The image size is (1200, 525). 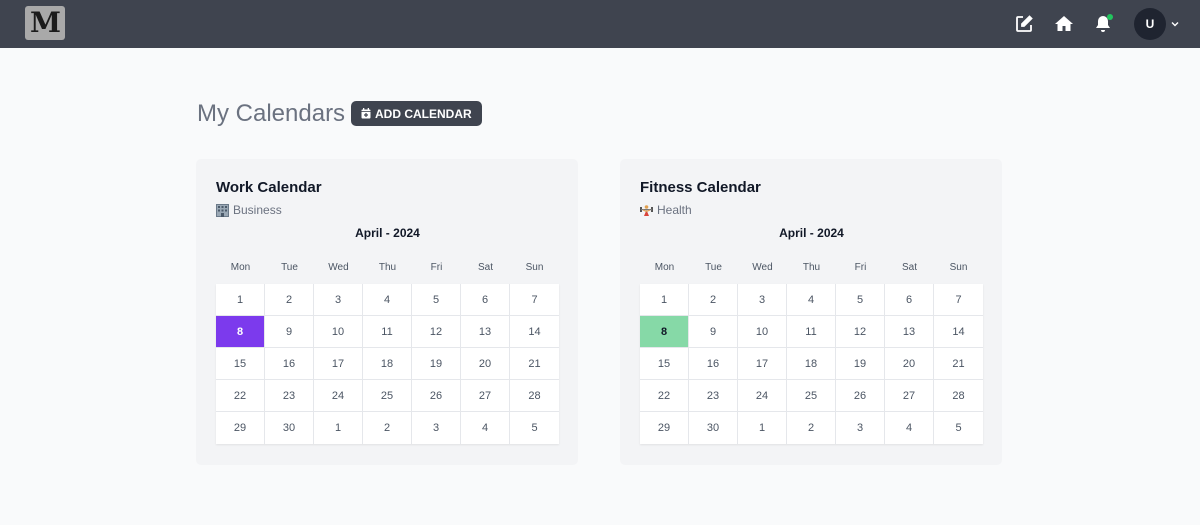 I want to click on category-label: Health, so click(x=674, y=210).